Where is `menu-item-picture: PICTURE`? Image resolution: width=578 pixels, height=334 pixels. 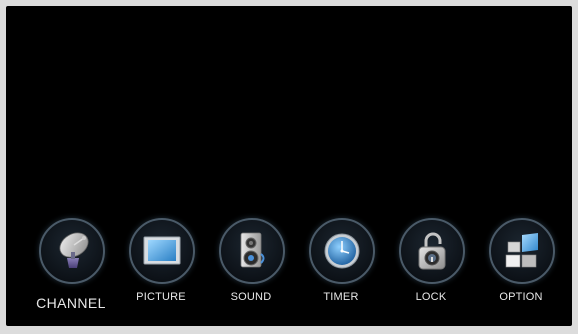 menu-item-picture: PICTURE is located at coordinates (161, 268).